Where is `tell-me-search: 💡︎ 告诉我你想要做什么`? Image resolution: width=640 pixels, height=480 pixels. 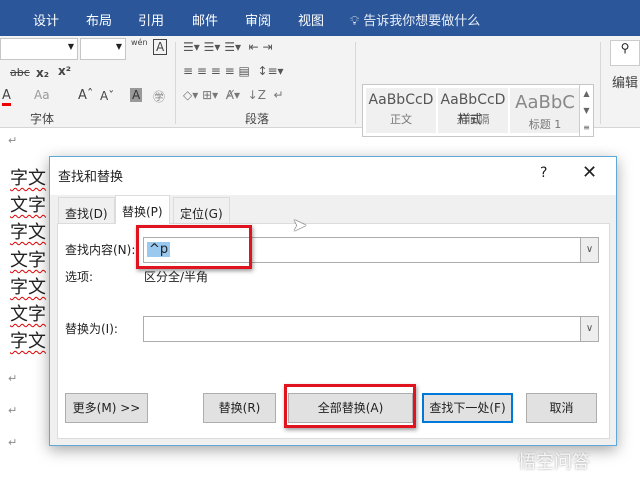 tell-me-search: 💡︎ 告诉我你想要做什么 is located at coordinates (415, 19).